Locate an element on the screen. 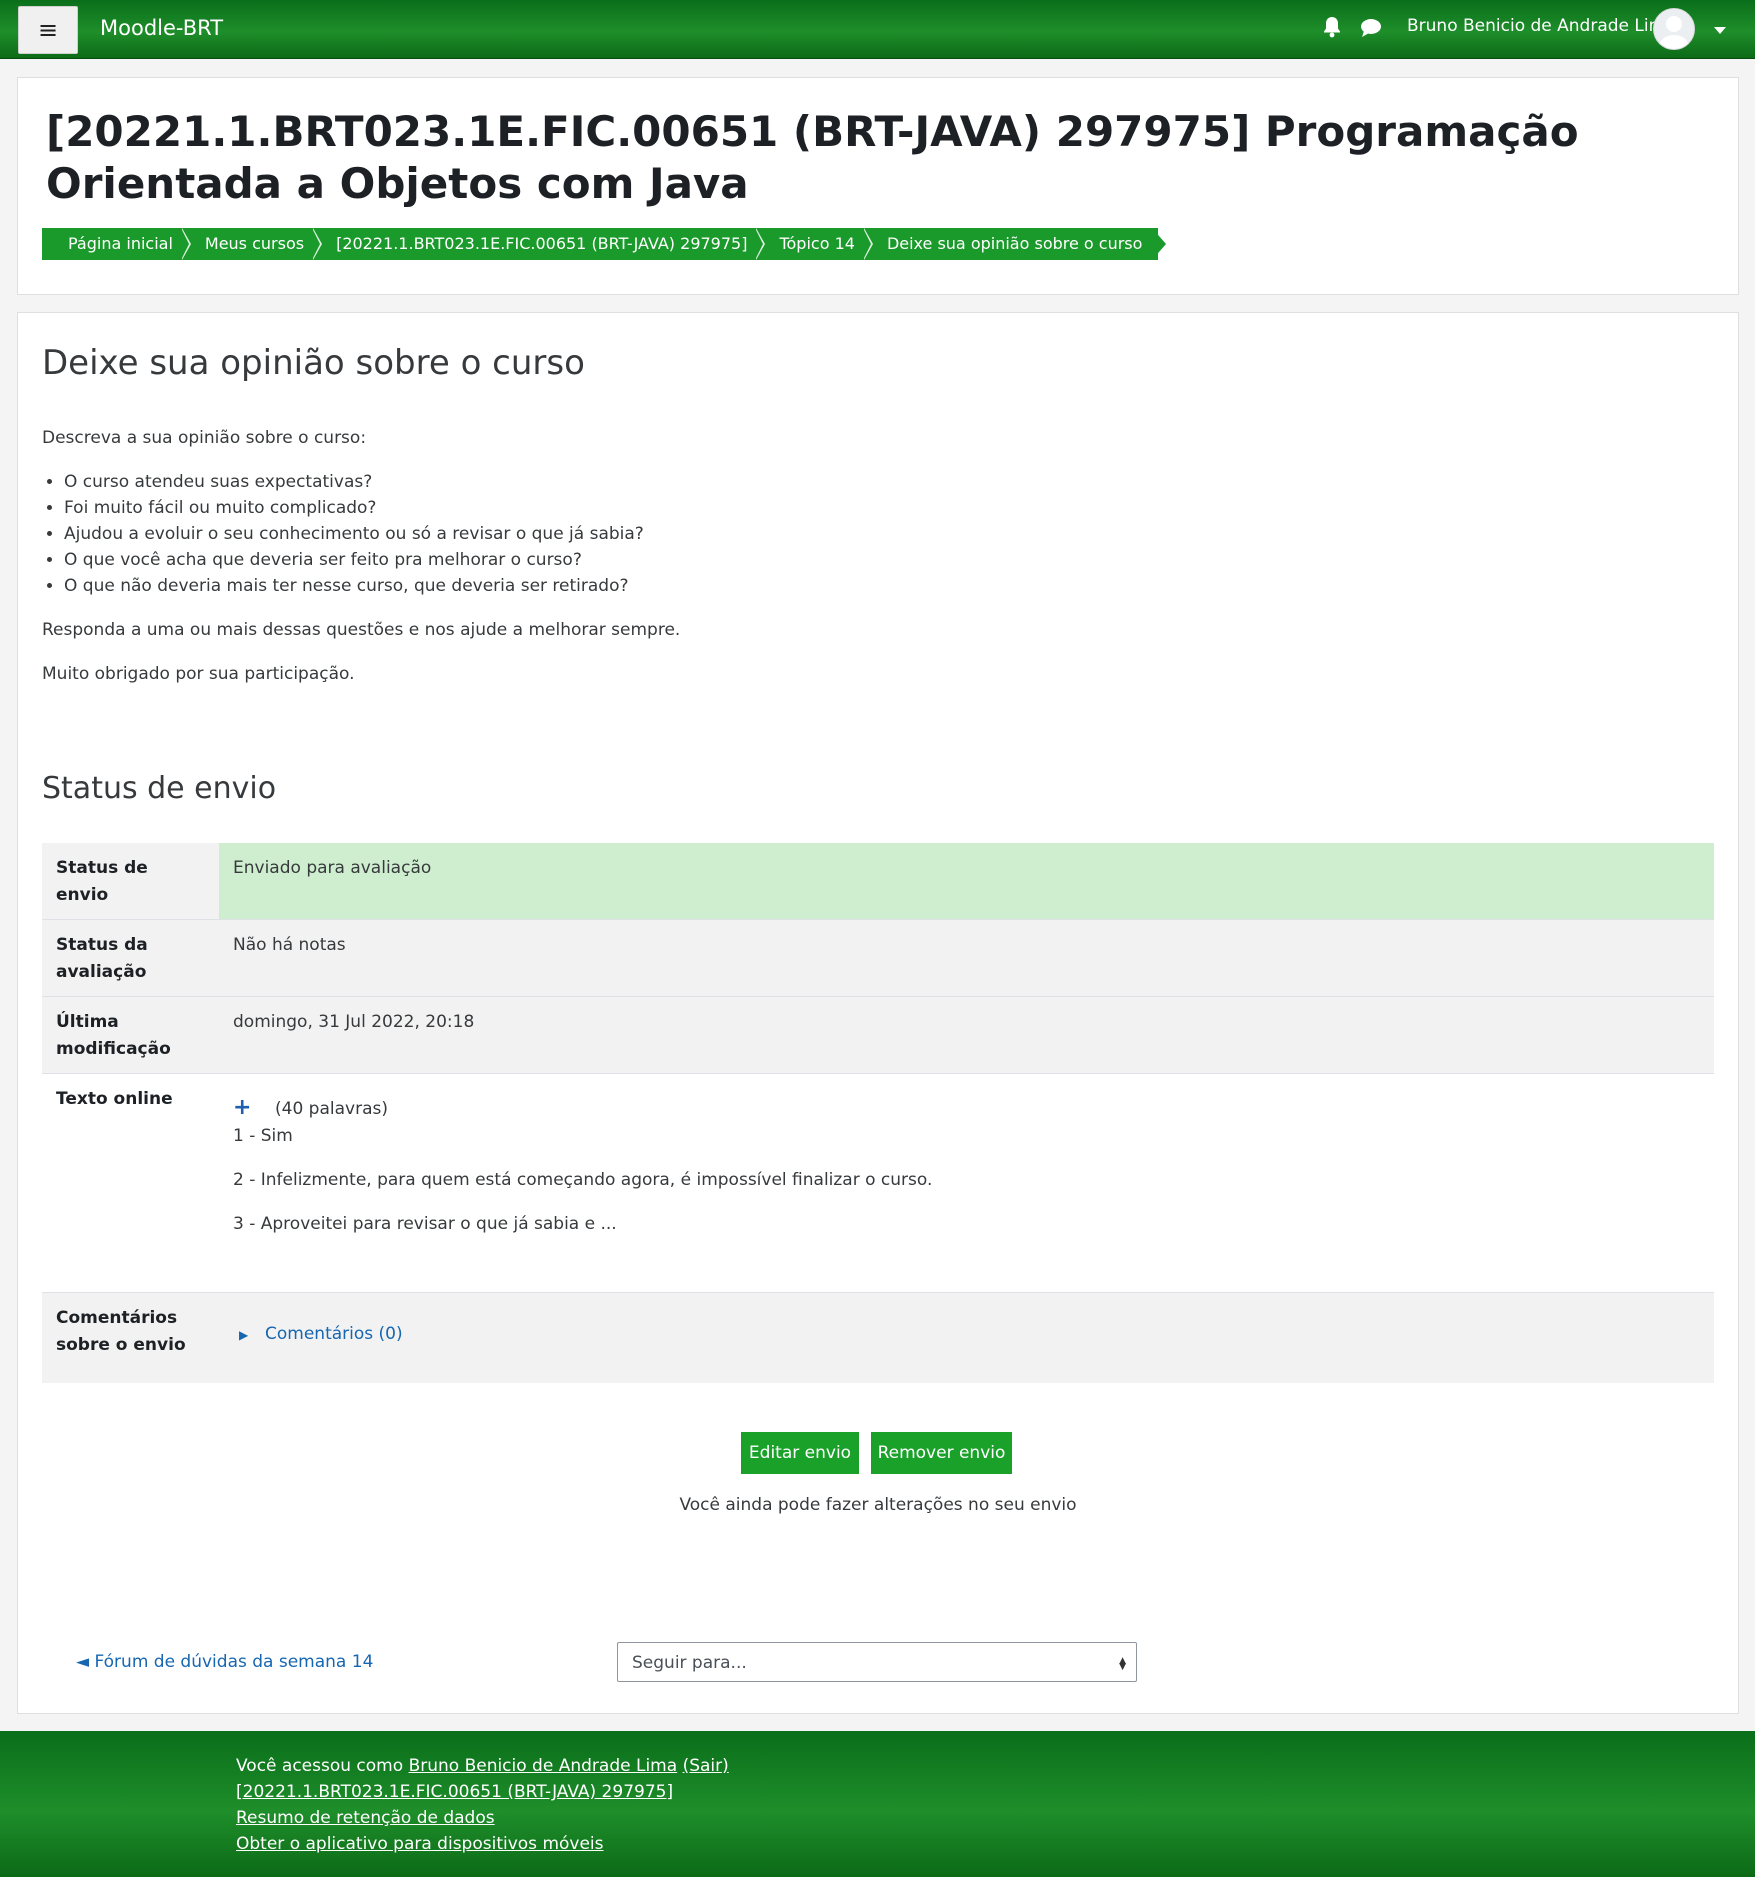 The image size is (1755, 1877). footer-user-link: Bruno Benicio de Andrade Lima is located at coordinates (543, 1766).